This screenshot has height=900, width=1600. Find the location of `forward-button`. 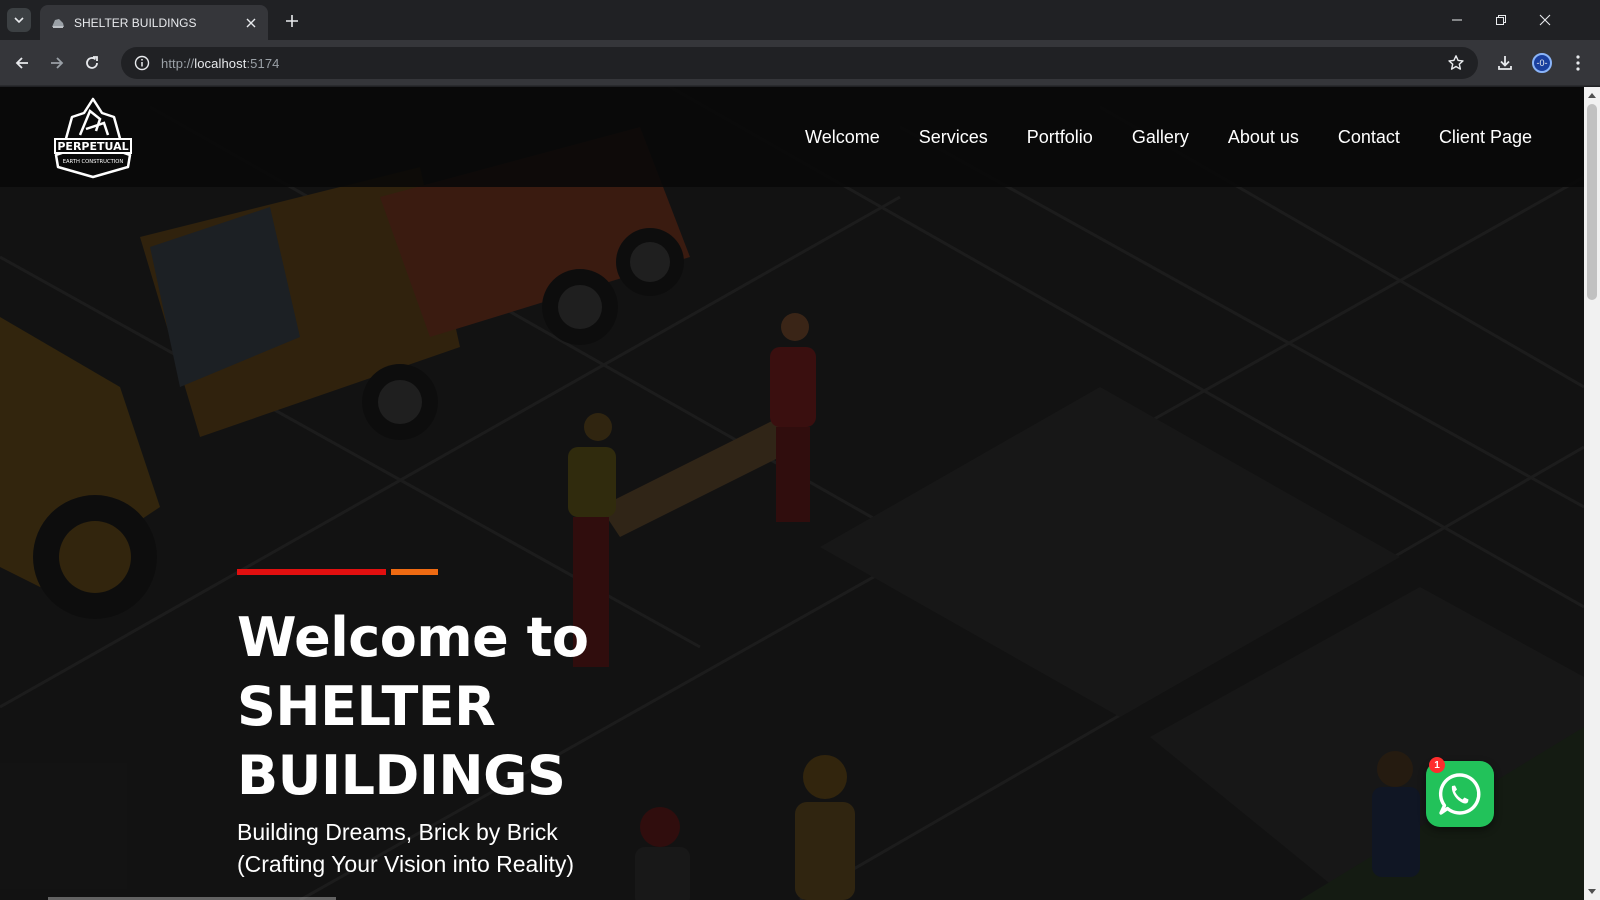

forward-button is located at coordinates (57, 63).